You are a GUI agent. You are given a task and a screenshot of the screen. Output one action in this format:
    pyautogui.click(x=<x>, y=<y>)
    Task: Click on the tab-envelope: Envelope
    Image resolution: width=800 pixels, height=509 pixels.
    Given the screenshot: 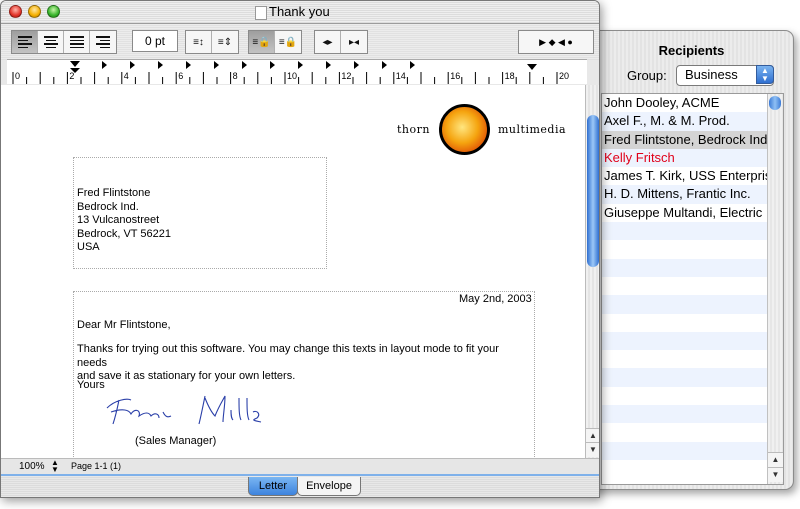 What is the action you would take?
    pyautogui.click(x=329, y=486)
    